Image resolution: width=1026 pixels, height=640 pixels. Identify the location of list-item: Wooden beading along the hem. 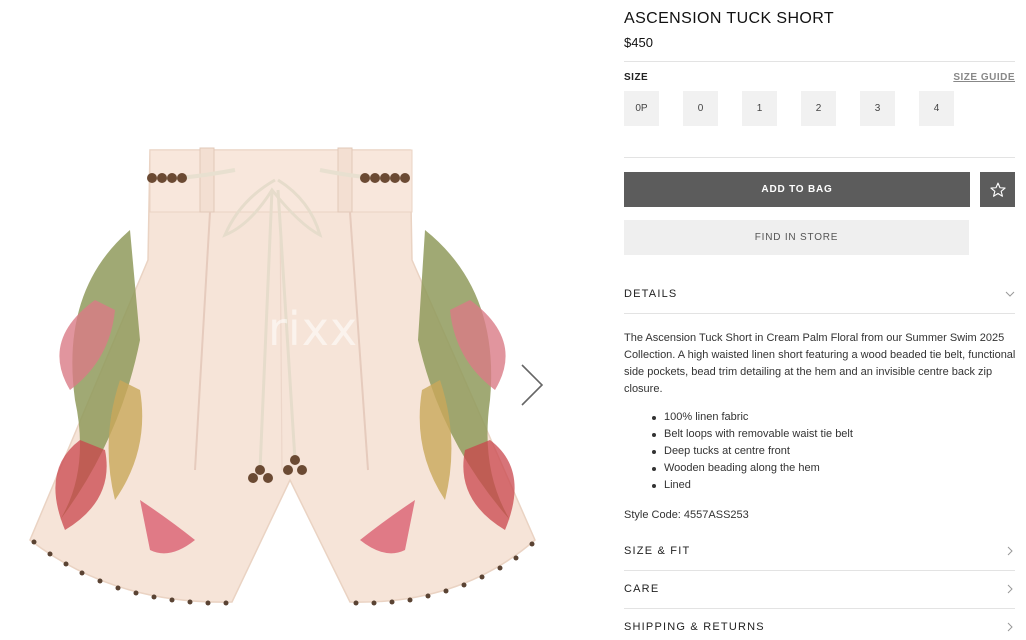
(752, 468).